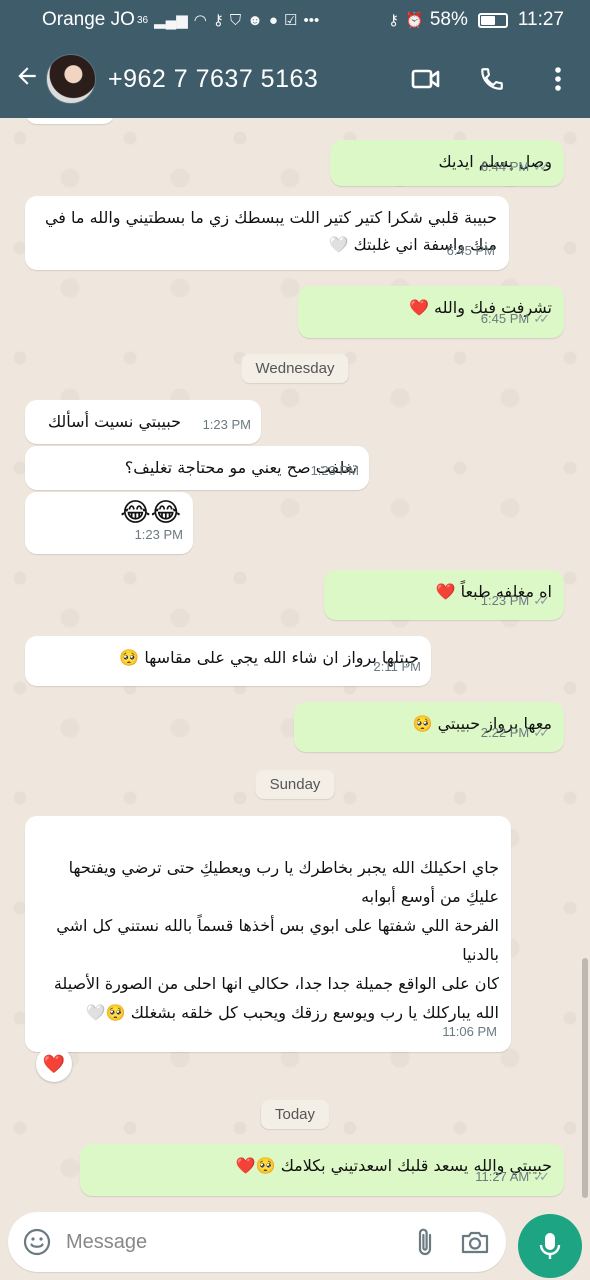 The width and height of the screenshot is (590, 1280). What do you see at coordinates (142, 20) in the screenshot?
I see `network-type: 36` at bounding box center [142, 20].